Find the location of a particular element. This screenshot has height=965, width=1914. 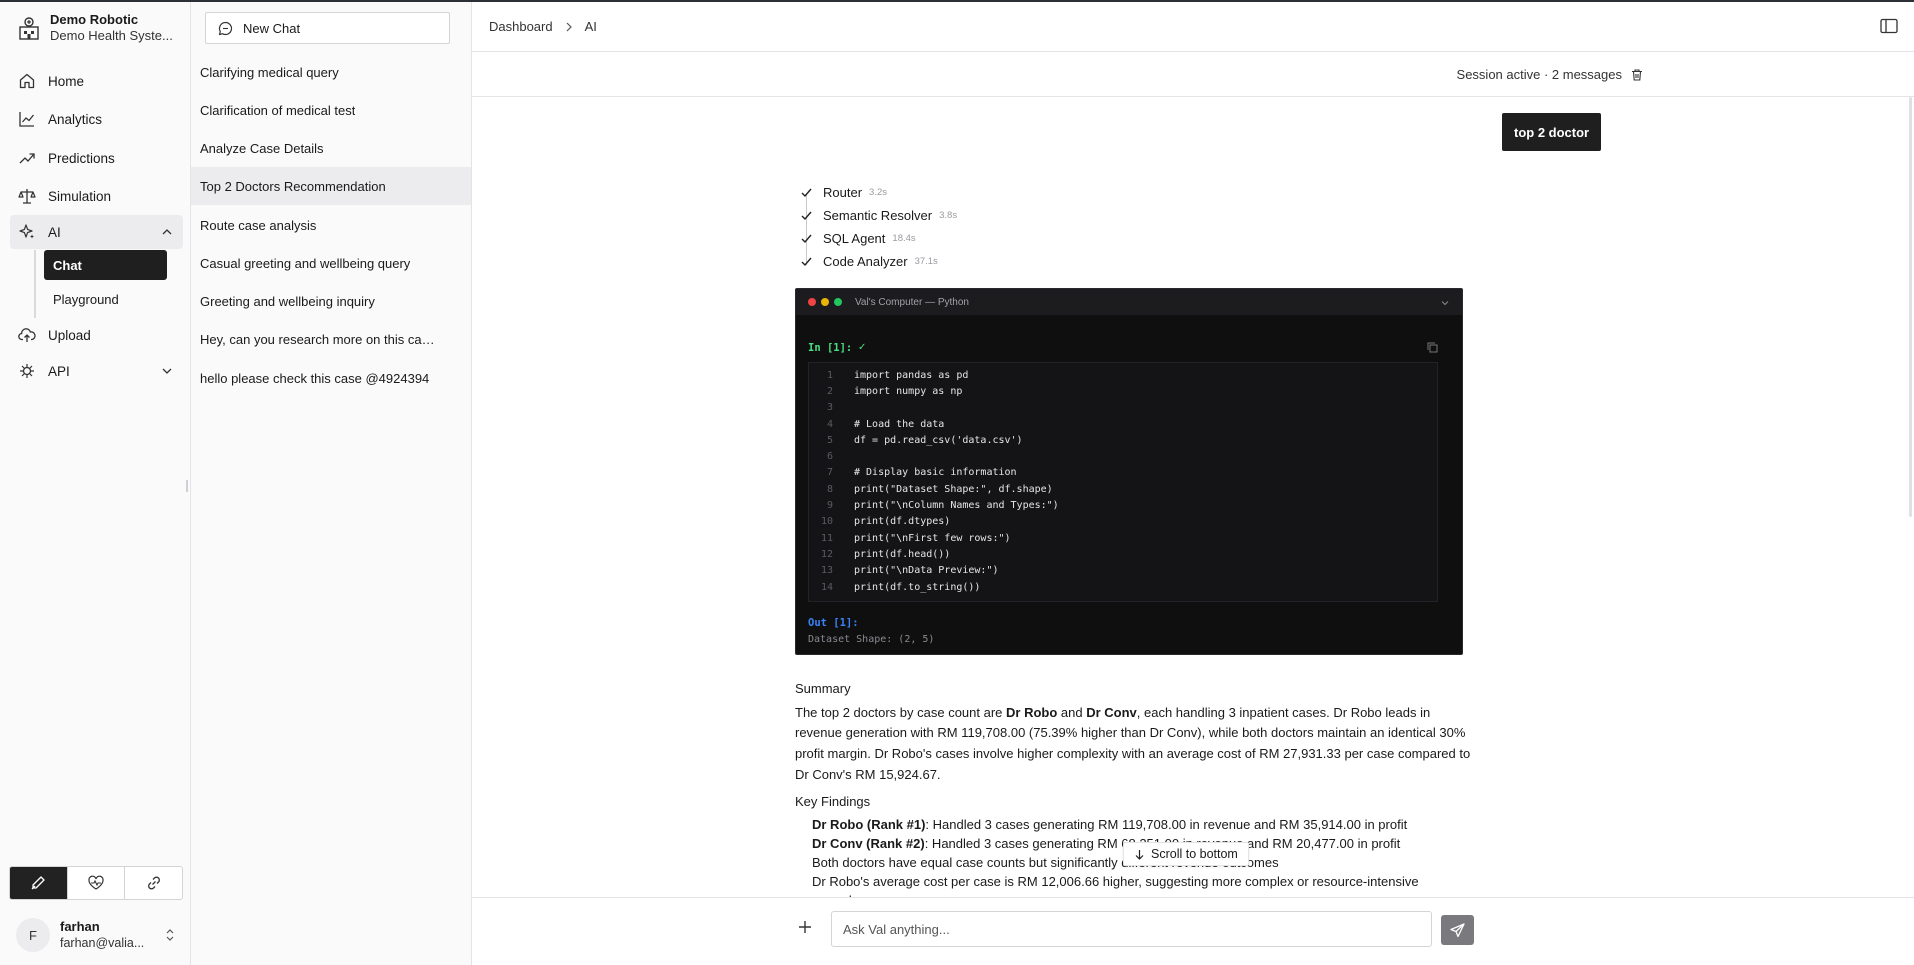

code-line: 13 print("\nData Preview:") is located at coordinates (909, 571).